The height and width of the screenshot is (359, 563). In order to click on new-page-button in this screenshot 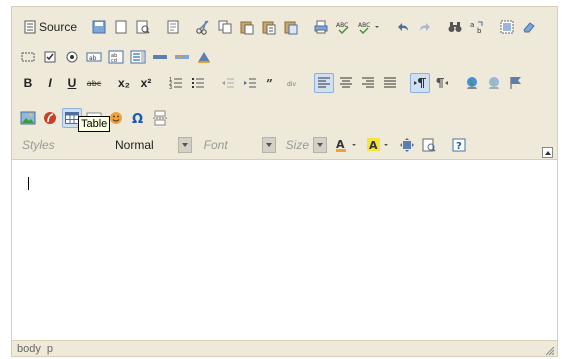, I will do `click(121, 27)`.